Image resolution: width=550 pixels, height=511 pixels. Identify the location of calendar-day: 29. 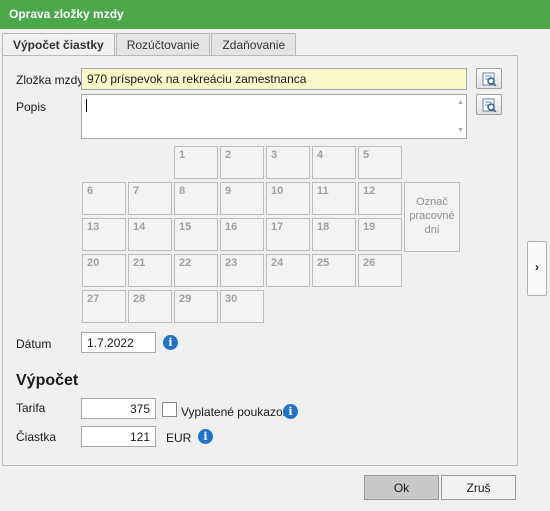
(196, 306).